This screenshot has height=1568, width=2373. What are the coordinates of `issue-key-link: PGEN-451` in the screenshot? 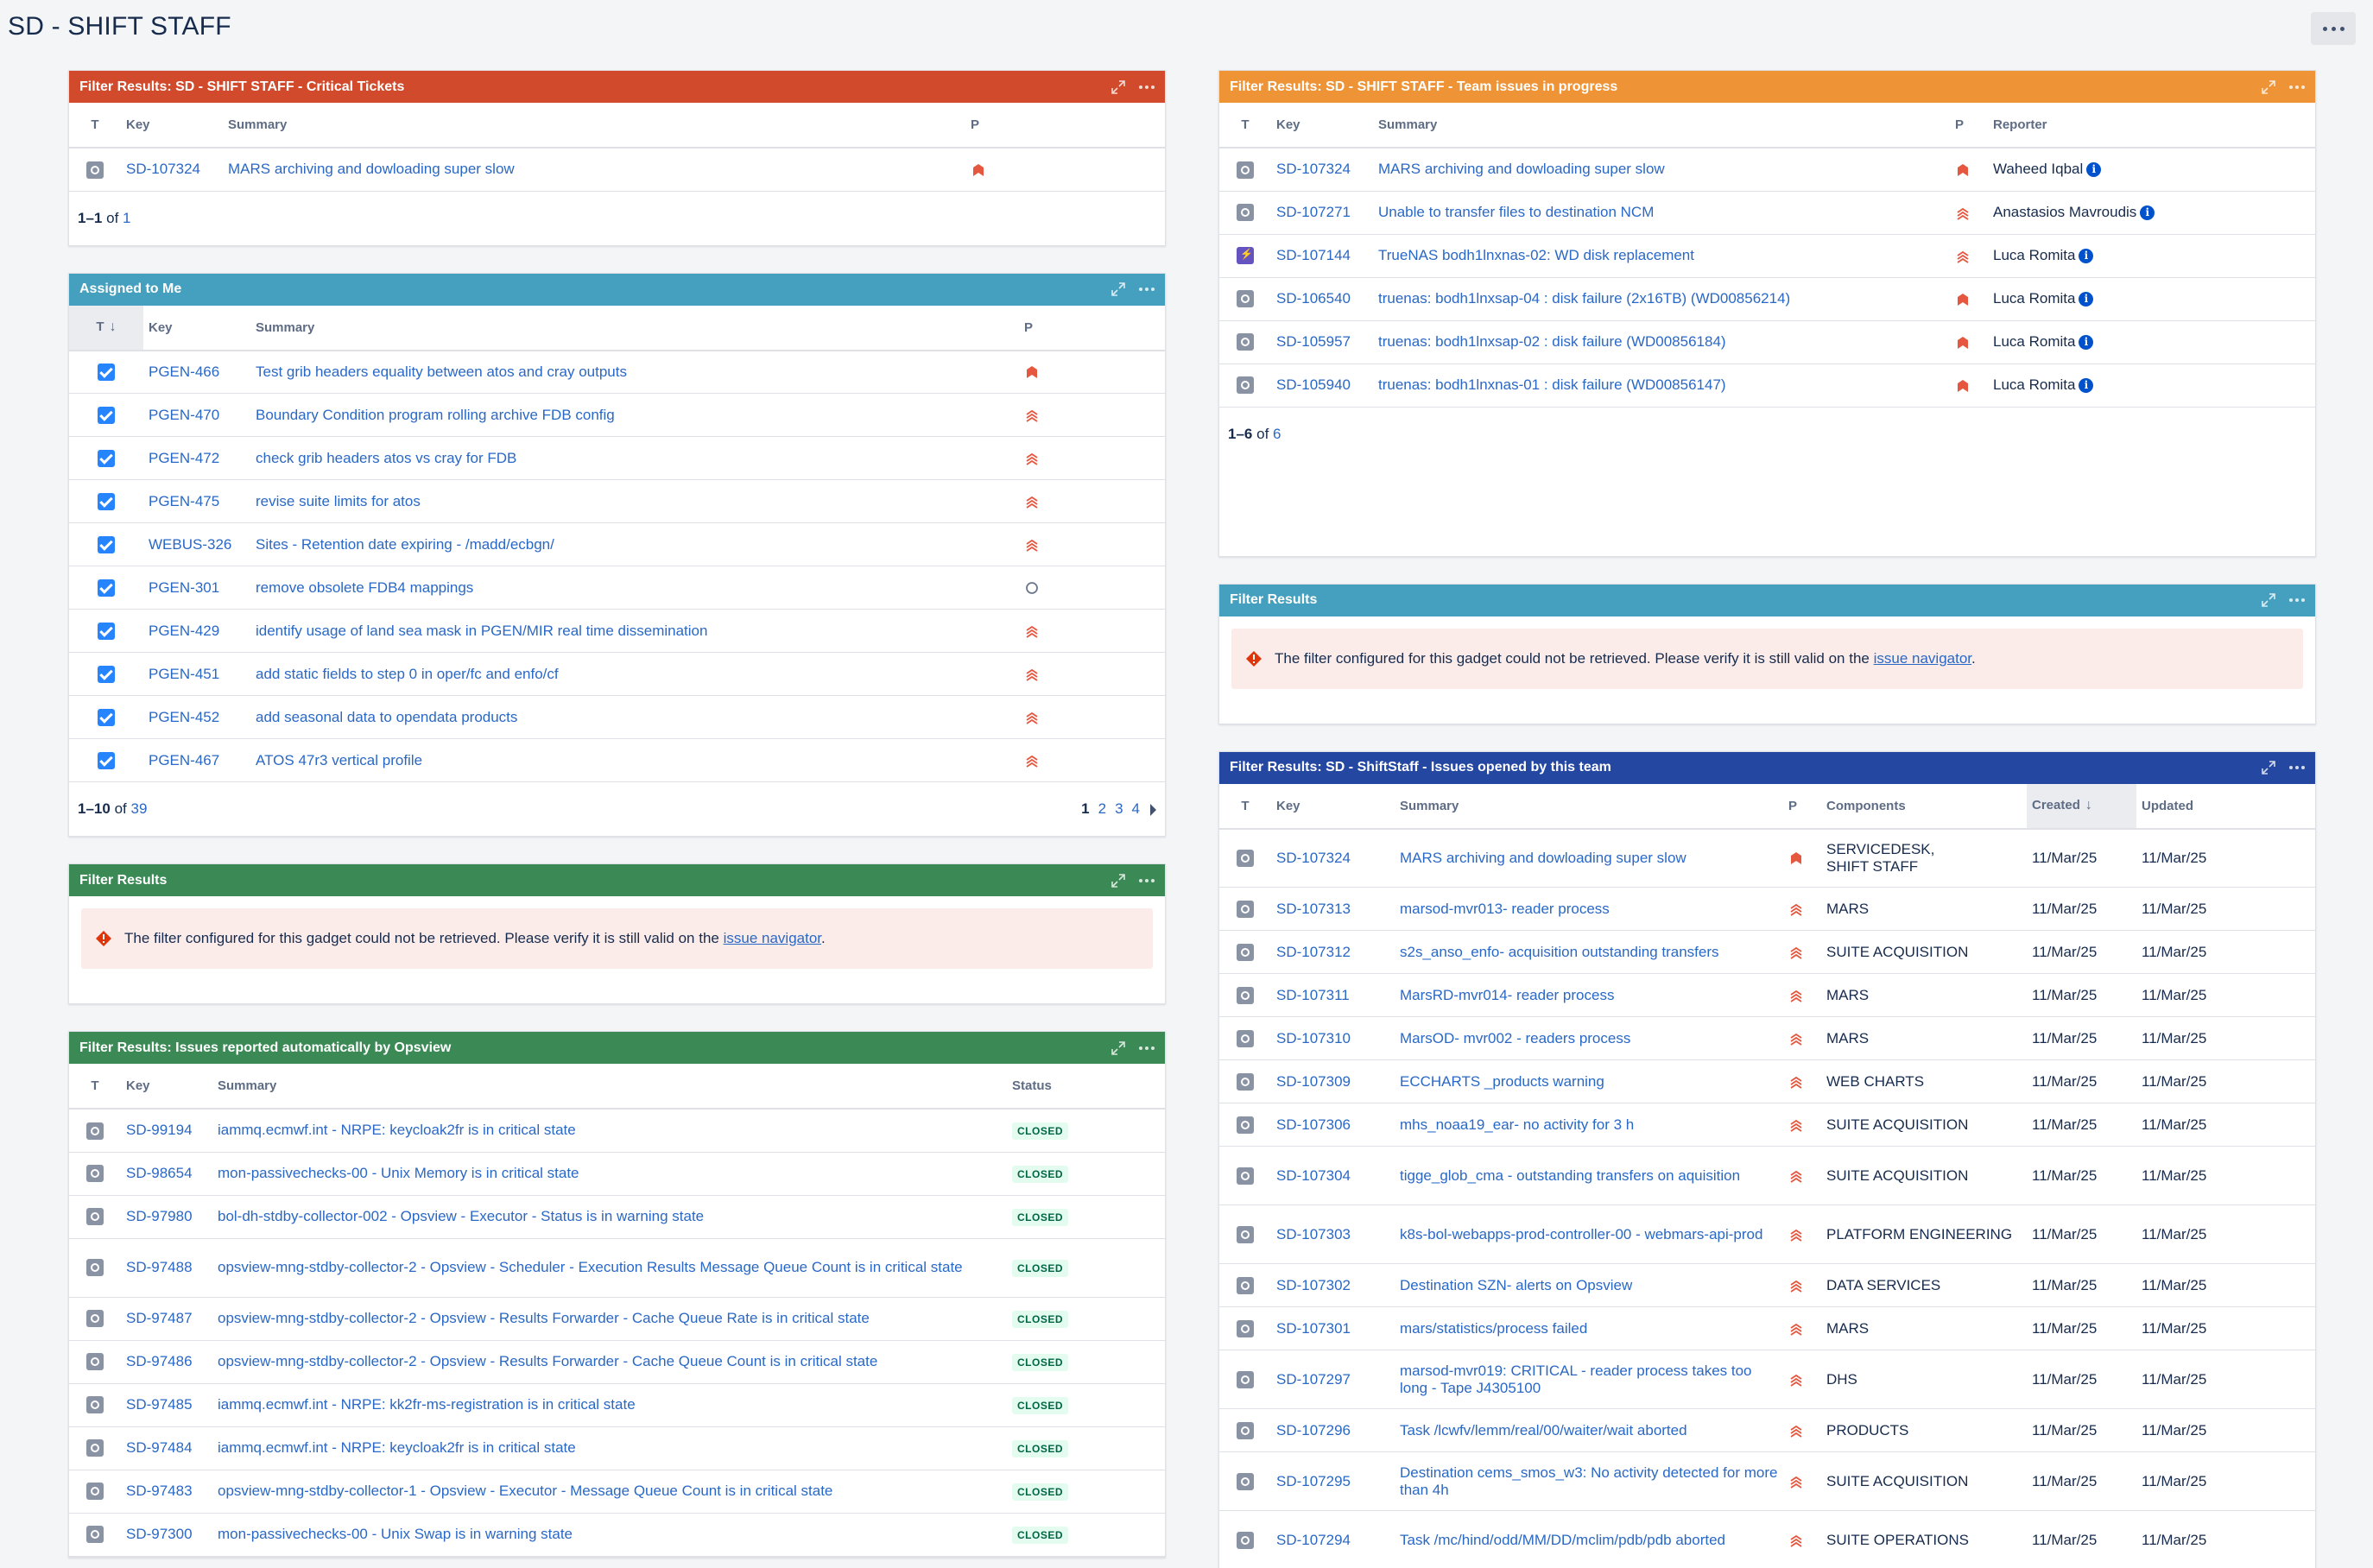 It's located at (184, 674).